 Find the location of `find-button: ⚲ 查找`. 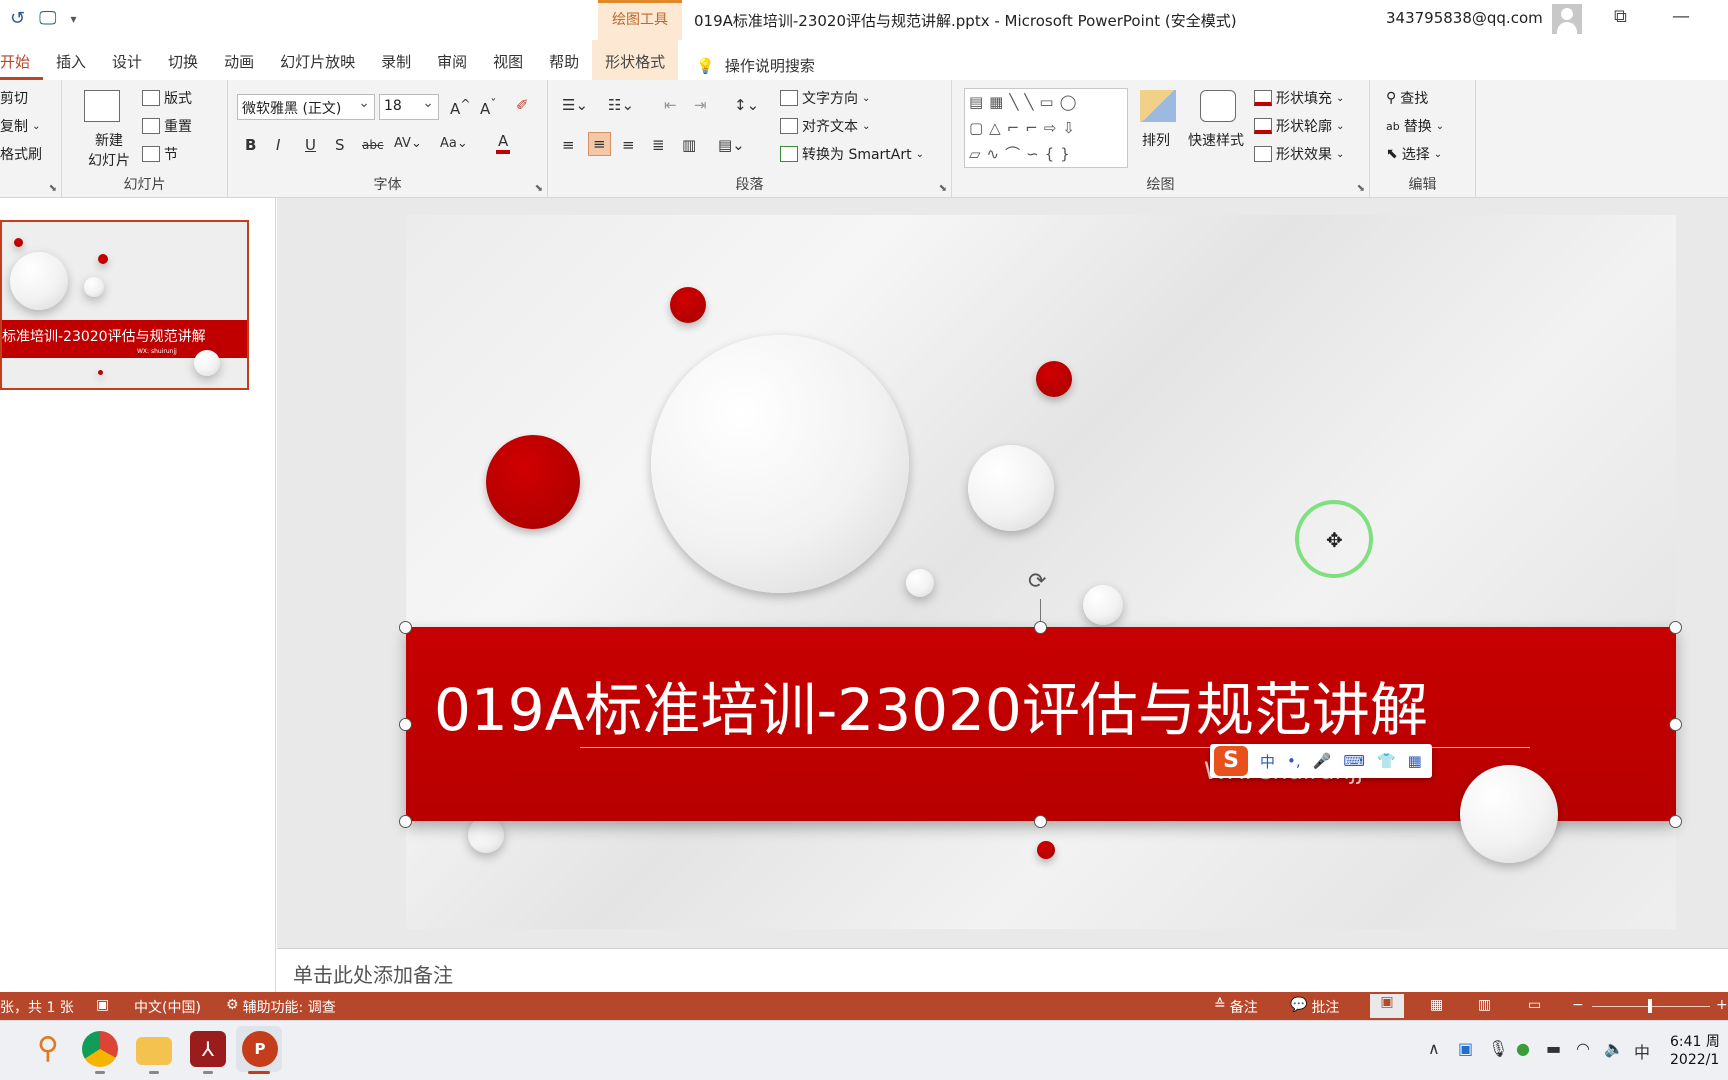

find-button: ⚲ 查找 is located at coordinates (1407, 98).